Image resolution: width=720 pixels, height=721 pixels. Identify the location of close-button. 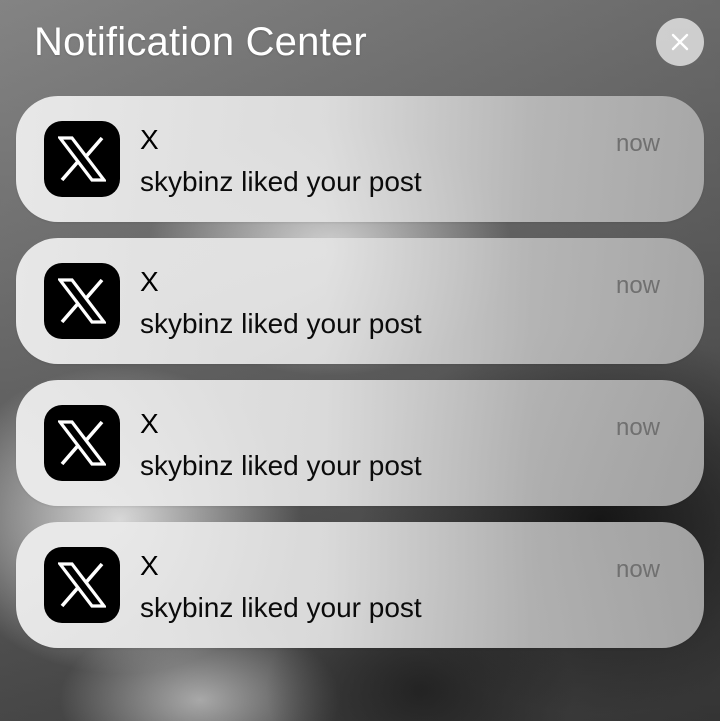
(680, 42).